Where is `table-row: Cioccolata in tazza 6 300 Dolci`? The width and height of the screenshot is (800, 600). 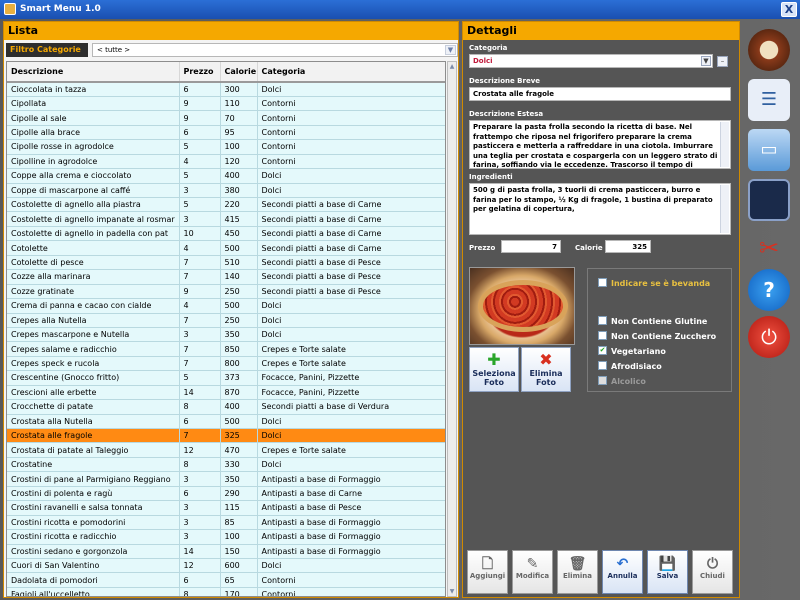
table-row: Cioccolata in tazza 6 300 Dolci is located at coordinates (226, 89).